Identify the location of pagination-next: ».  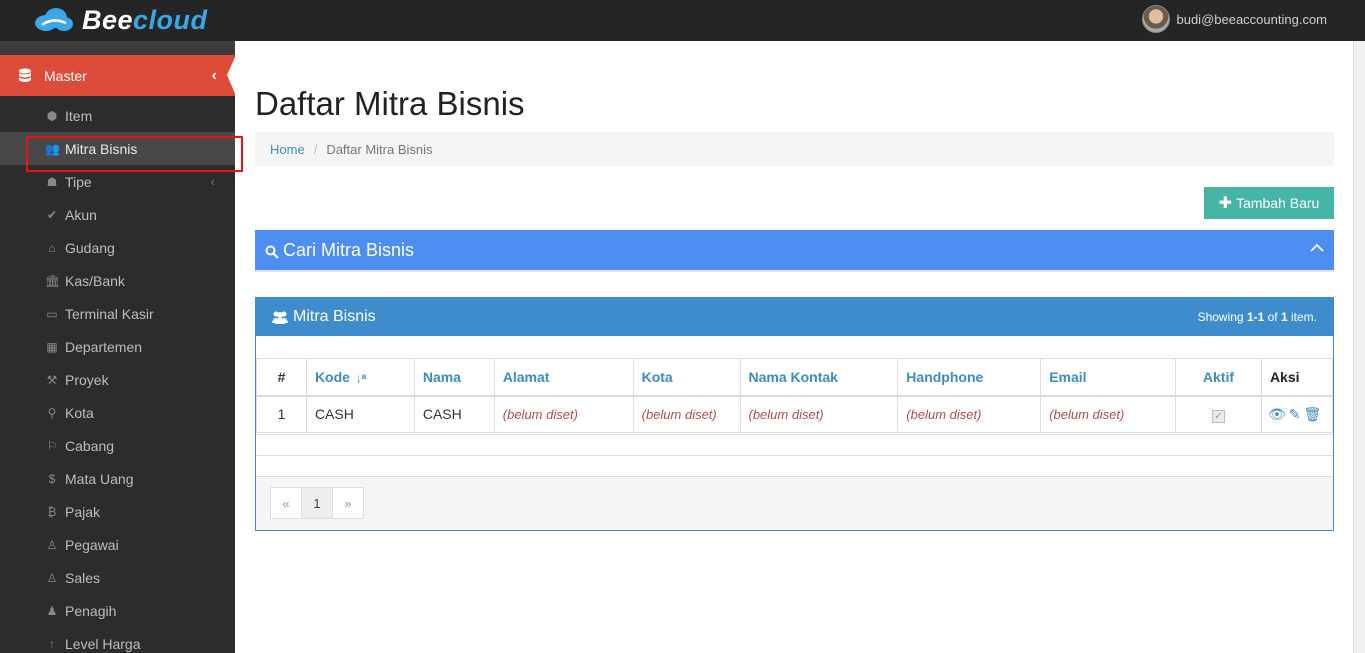
(348, 503).